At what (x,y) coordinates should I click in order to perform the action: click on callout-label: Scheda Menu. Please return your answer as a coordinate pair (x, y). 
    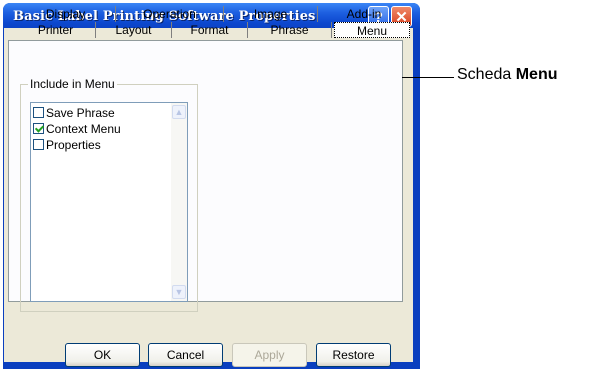
    Looking at the image, I should click on (507, 75).